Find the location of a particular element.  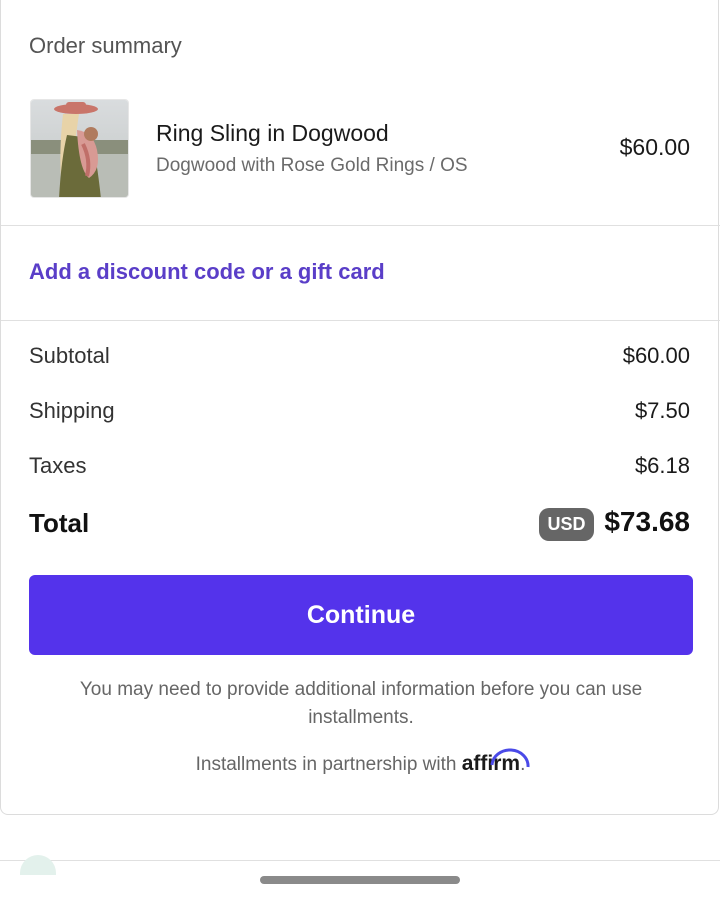

total-value: $73.68 is located at coordinates (647, 521).